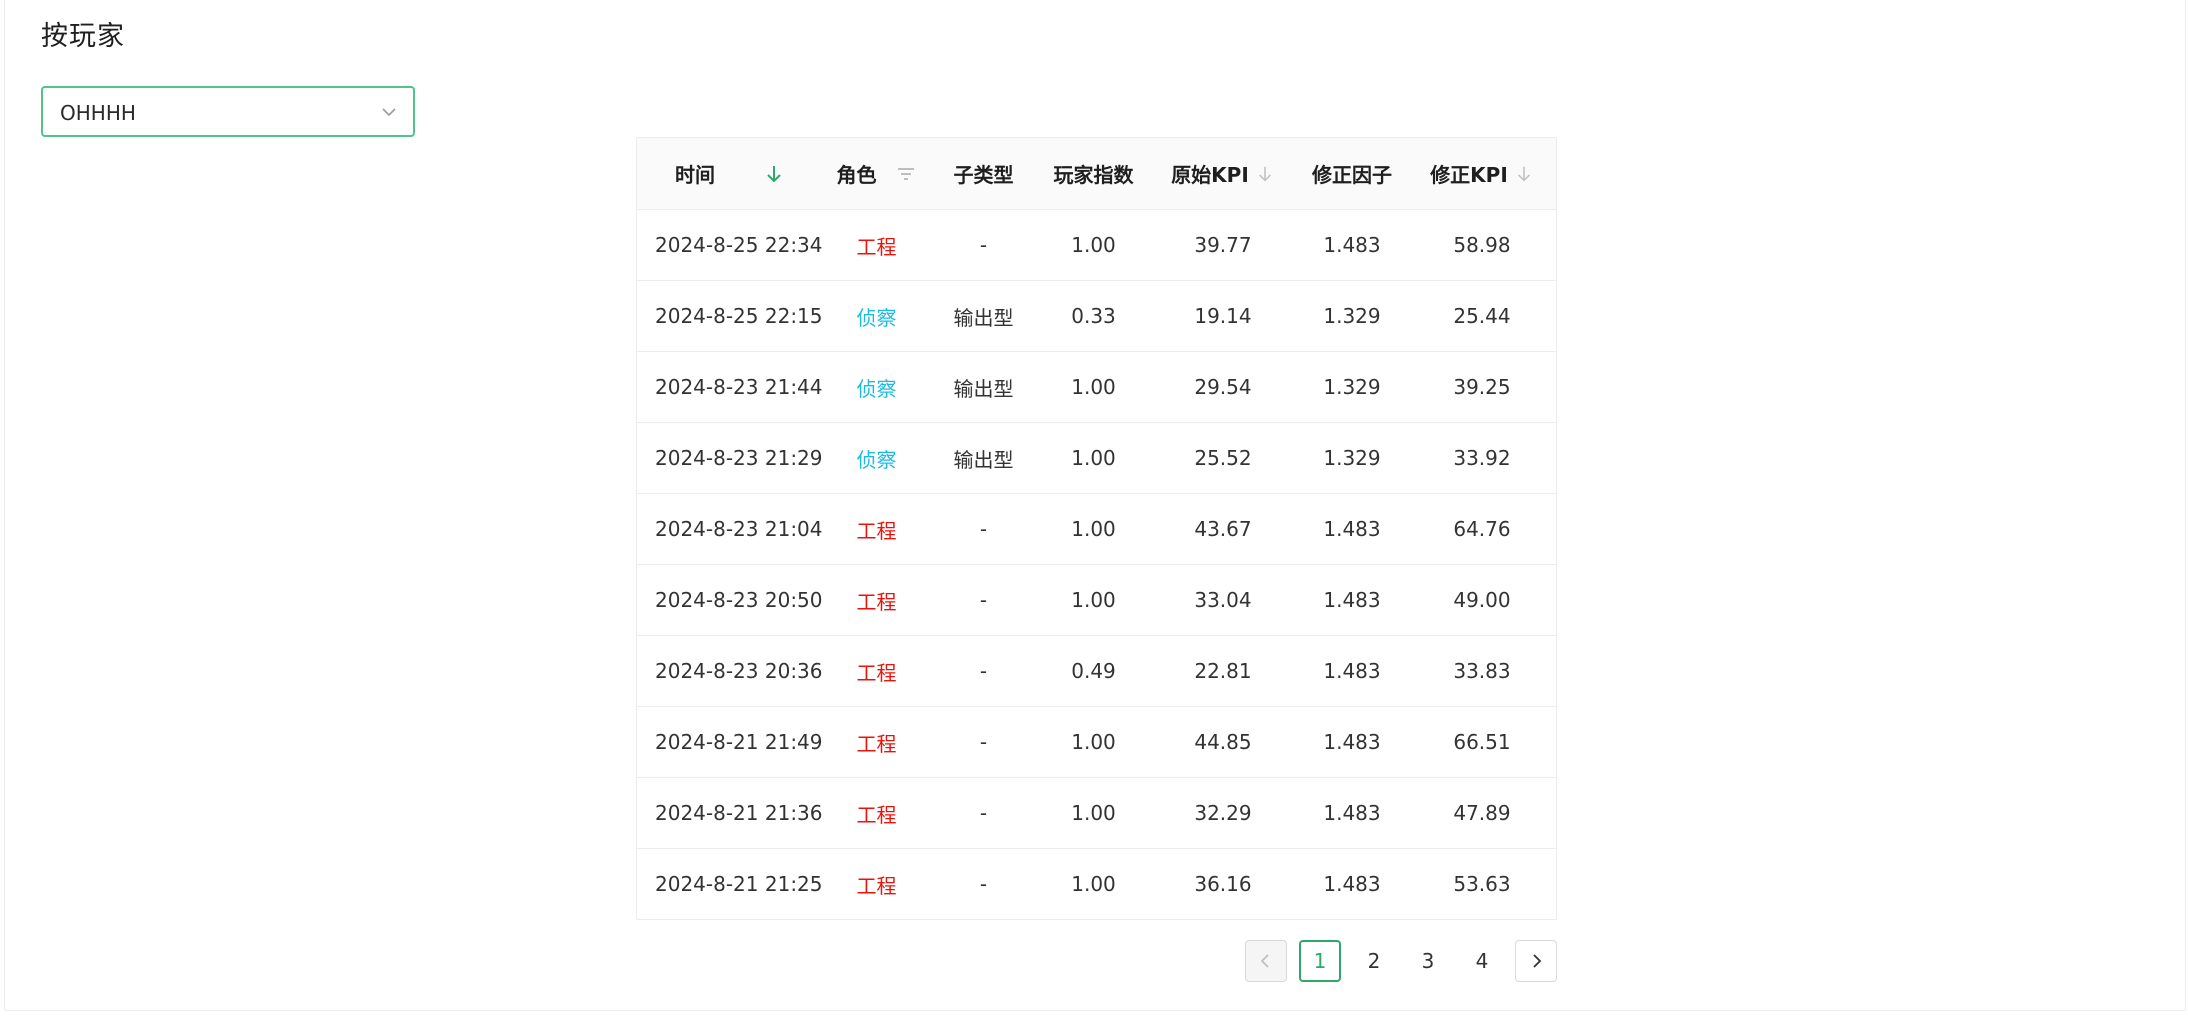 The height and width of the screenshot is (1018, 2188). What do you see at coordinates (730, 174) in the screenshot?
I see `col-header-time: 时间` at bounding box center [730, 174].